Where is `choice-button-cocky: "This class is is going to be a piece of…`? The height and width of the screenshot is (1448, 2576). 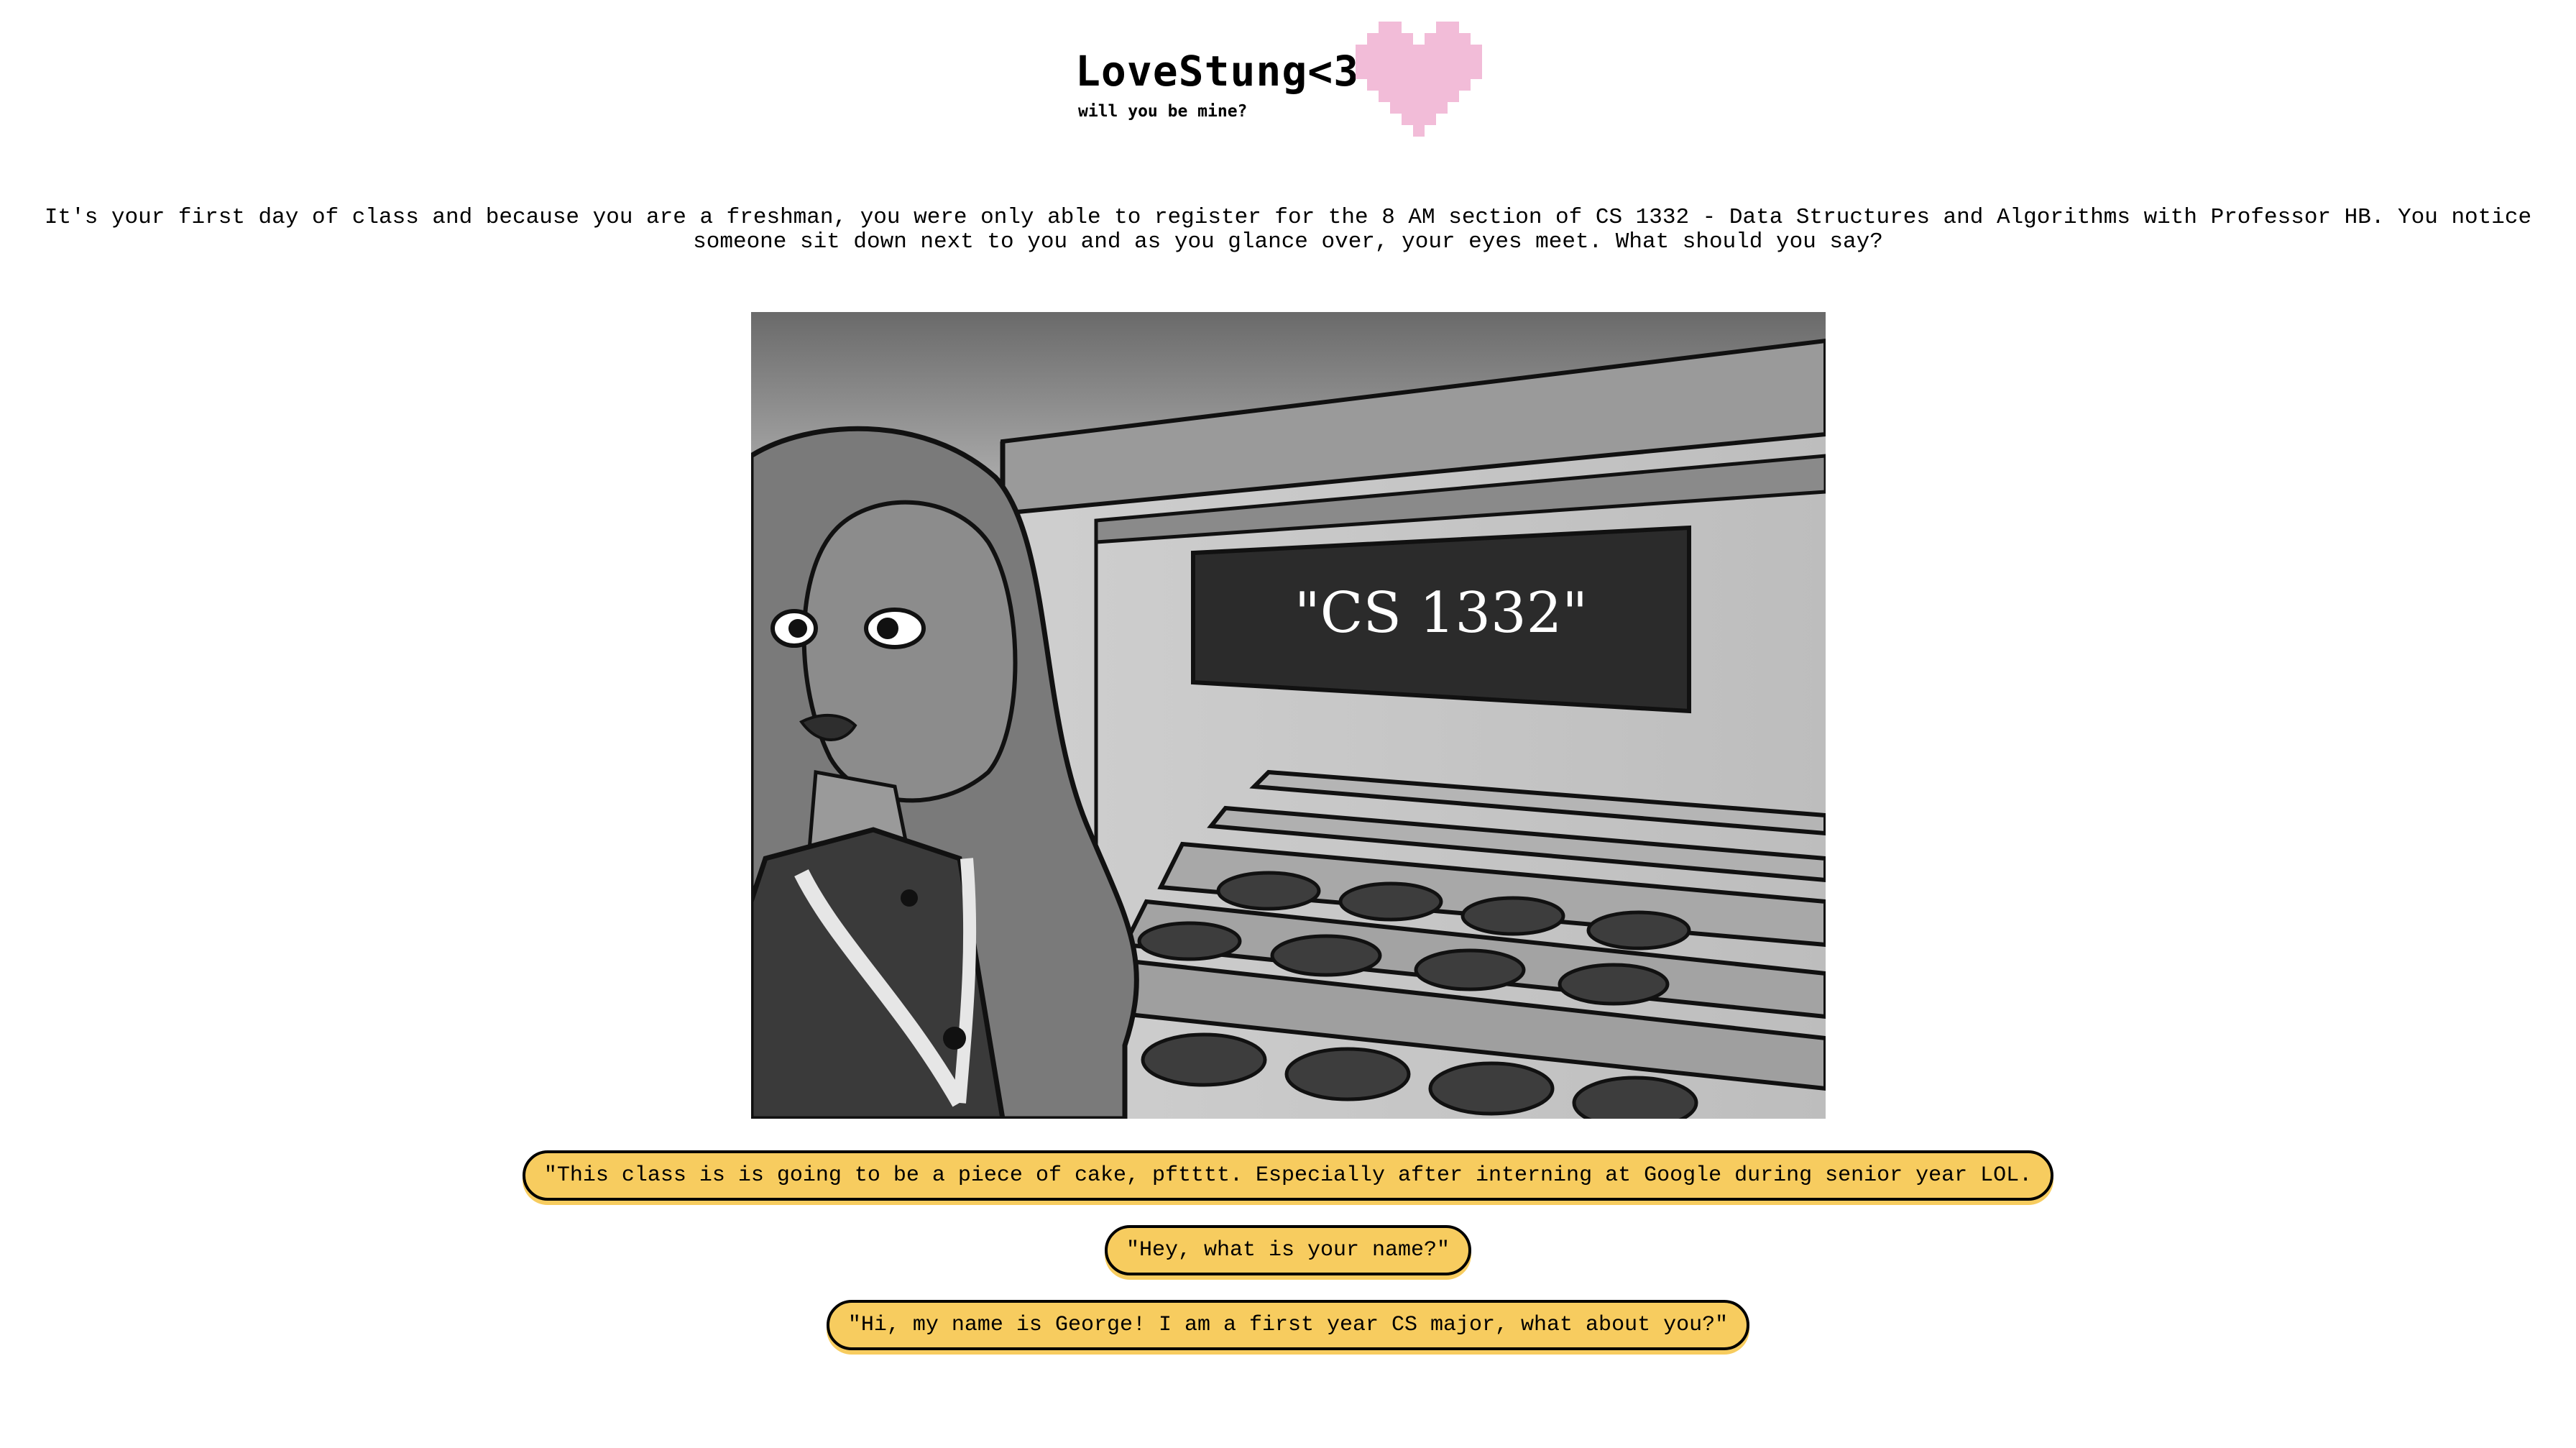 choice-button-cocky: "This class is is going to be a piece of… is located at coordinates (1288, 1175).